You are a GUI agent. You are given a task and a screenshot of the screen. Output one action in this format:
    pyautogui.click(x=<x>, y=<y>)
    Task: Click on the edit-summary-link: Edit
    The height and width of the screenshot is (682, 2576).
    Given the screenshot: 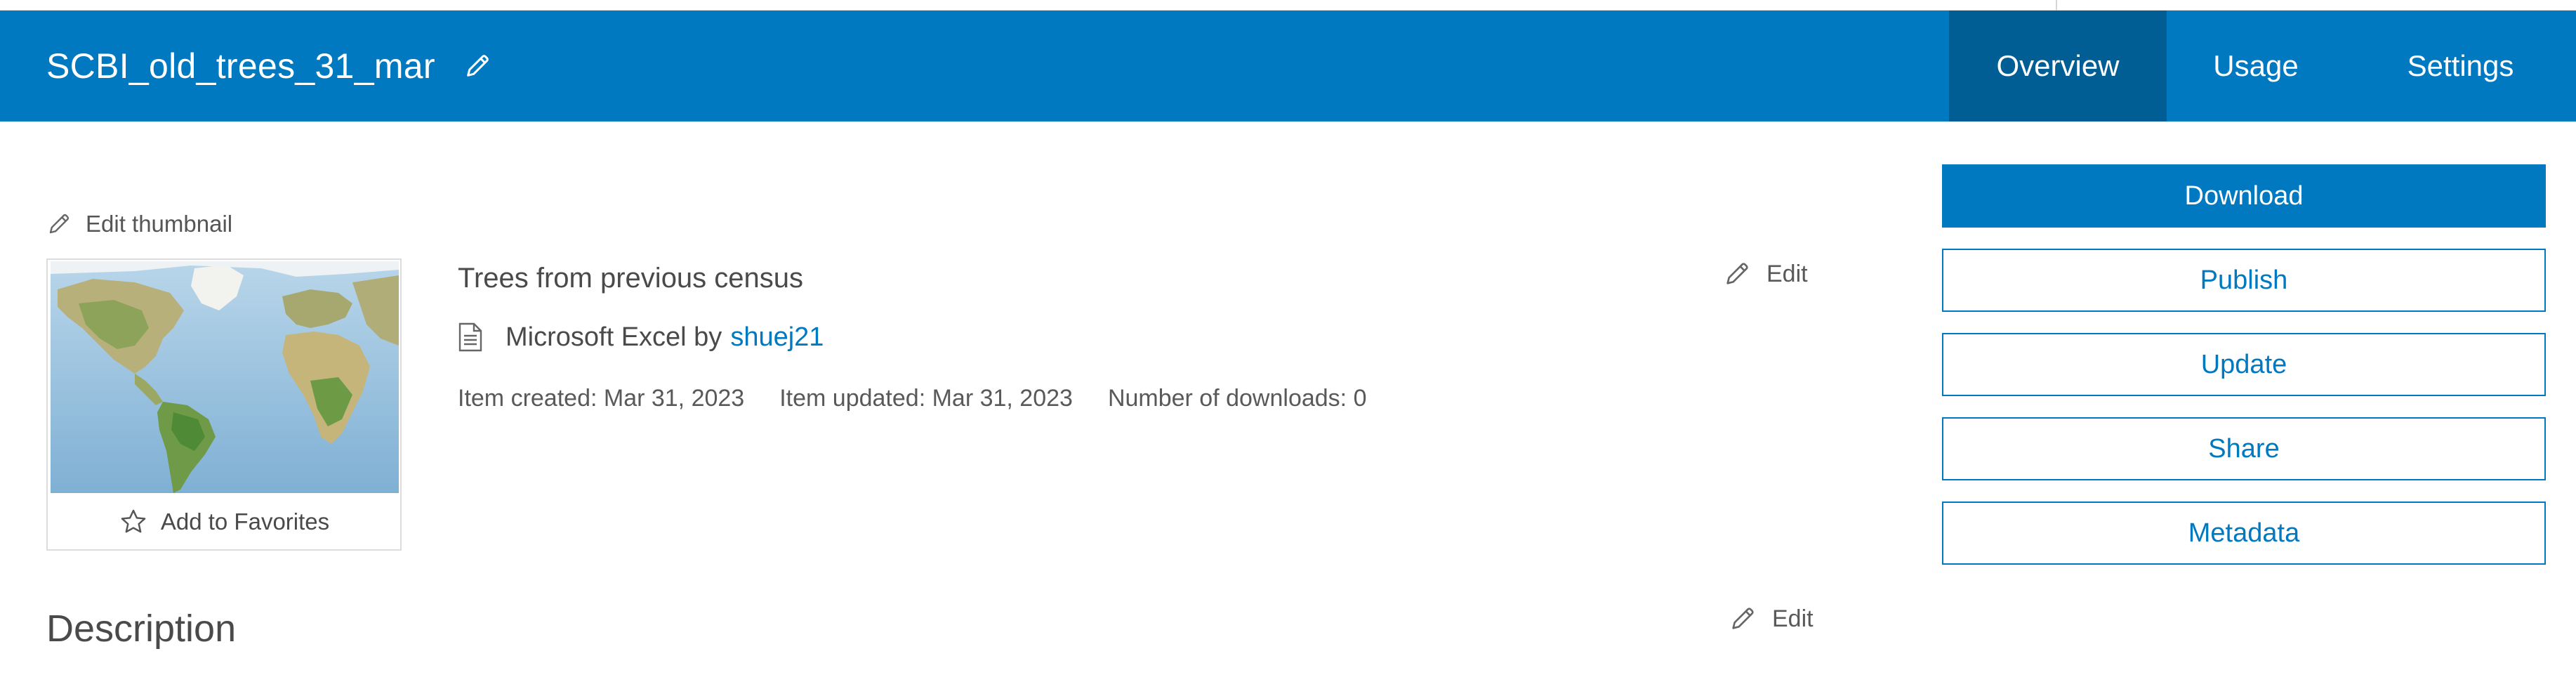 What is the action you would take?
    pyautogui.click(x=1766, y=274)
    